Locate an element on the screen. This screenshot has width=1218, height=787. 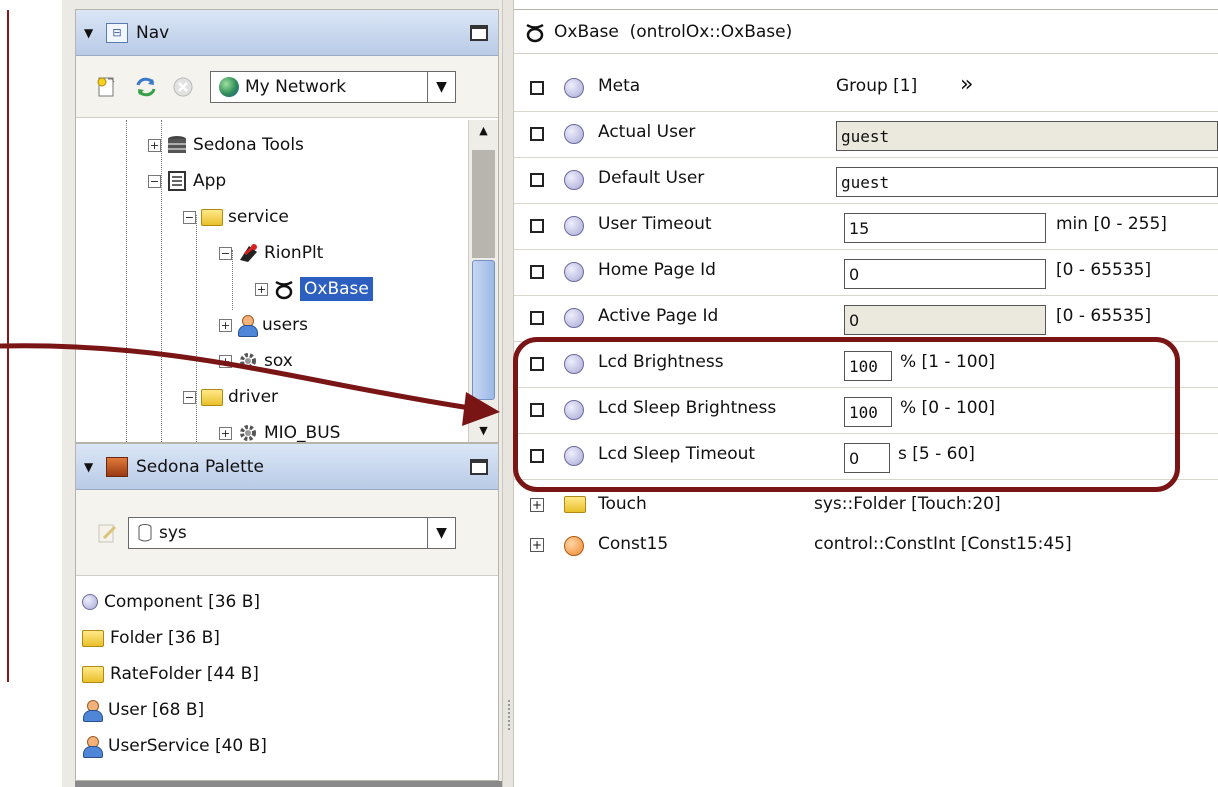
nav-toolbar: My Network ▼ is located at coordinates (287, 87).